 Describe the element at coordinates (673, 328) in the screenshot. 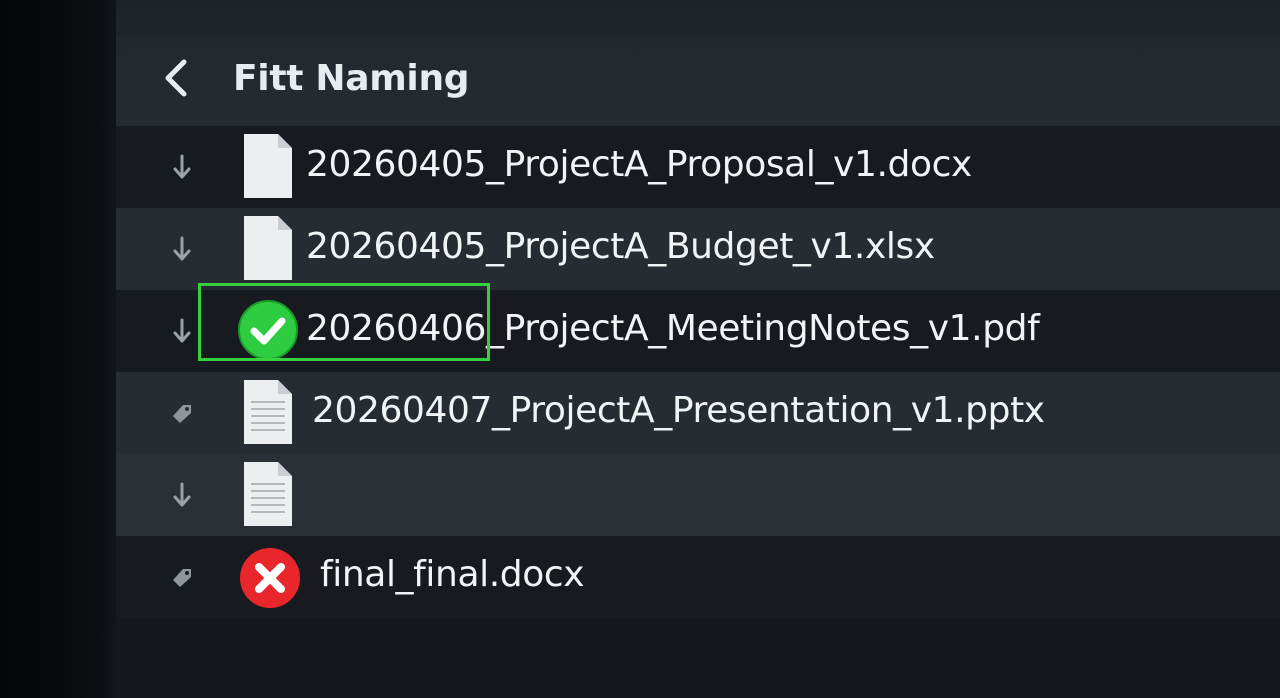

I see `file-name: 20260406_ProjectA_MeetingNotes_v1.pdf` at that location.